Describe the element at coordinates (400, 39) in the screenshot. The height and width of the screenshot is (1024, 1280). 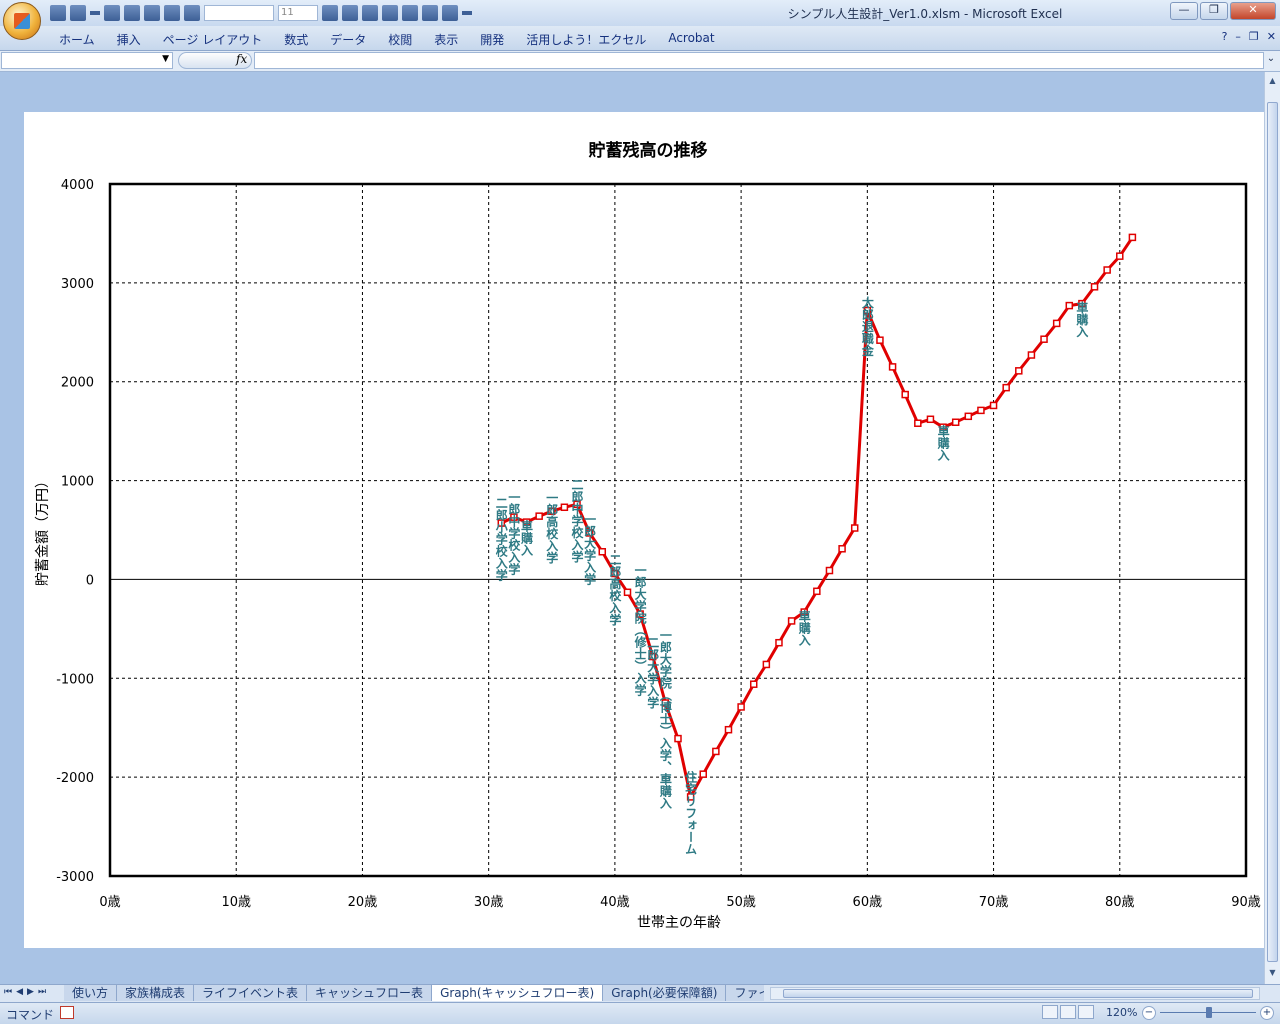
I see `tab-review: 校閲` at that location.